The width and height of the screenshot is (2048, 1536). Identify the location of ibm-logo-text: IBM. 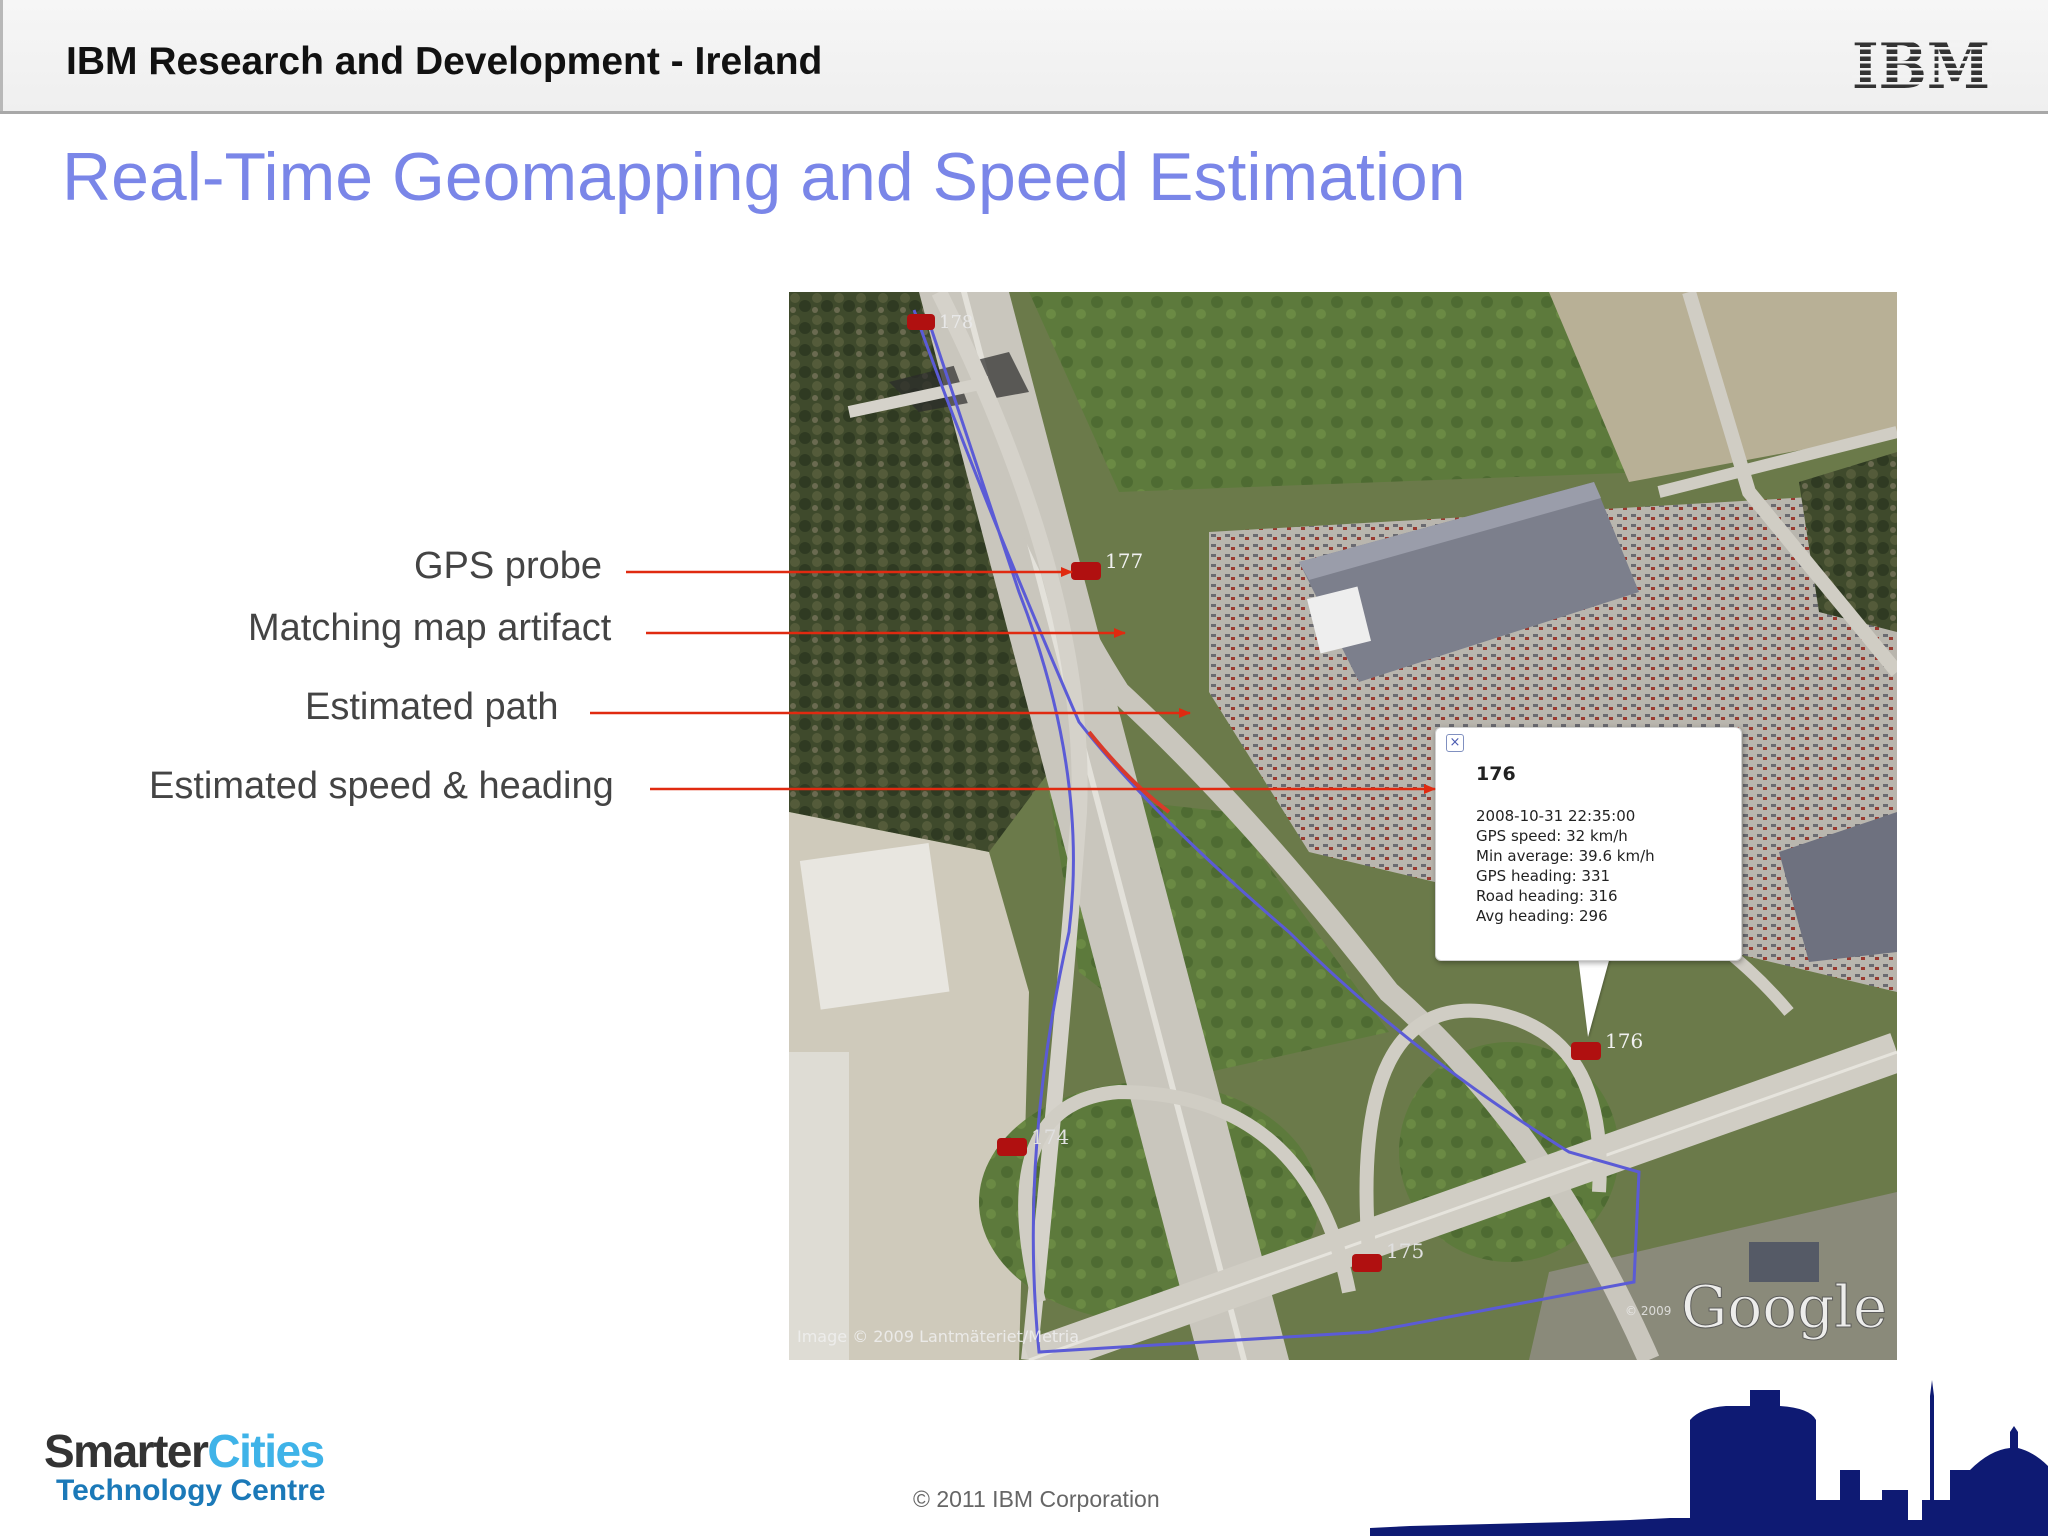
(1921, 64).